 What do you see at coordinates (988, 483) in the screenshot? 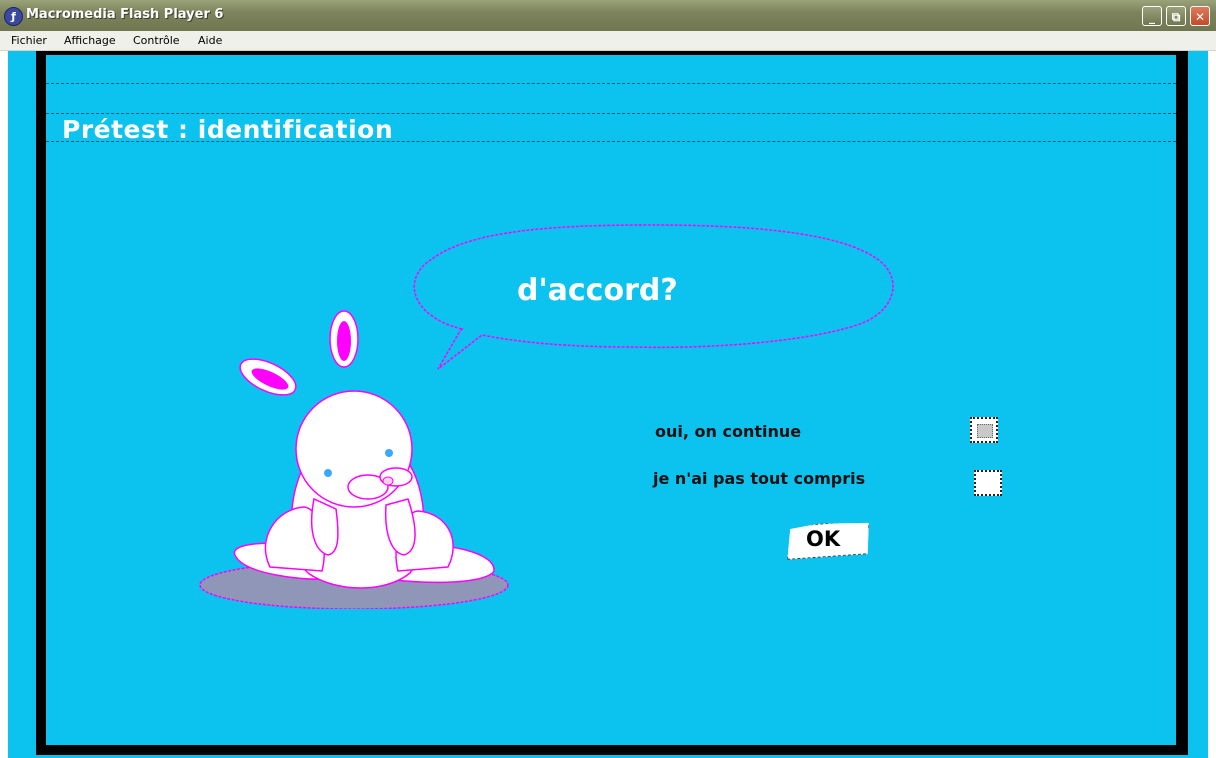
I see `option-not-understood-checkbox` at bounding box center [988, 483].